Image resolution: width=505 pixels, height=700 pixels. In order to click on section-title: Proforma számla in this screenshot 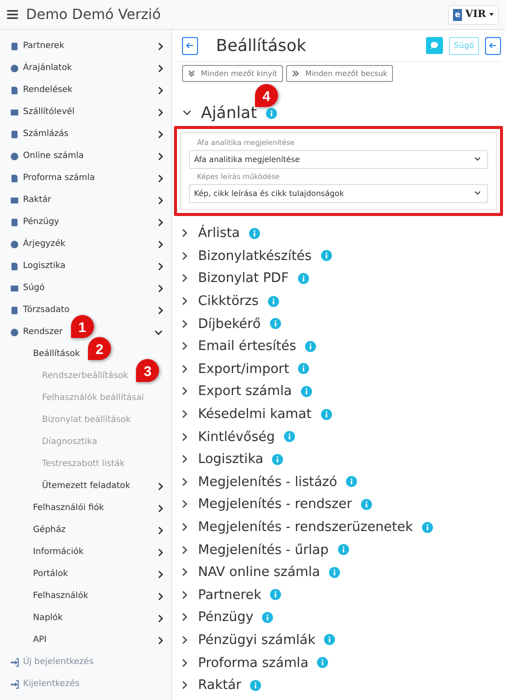, I will do `click(253, 663)`.